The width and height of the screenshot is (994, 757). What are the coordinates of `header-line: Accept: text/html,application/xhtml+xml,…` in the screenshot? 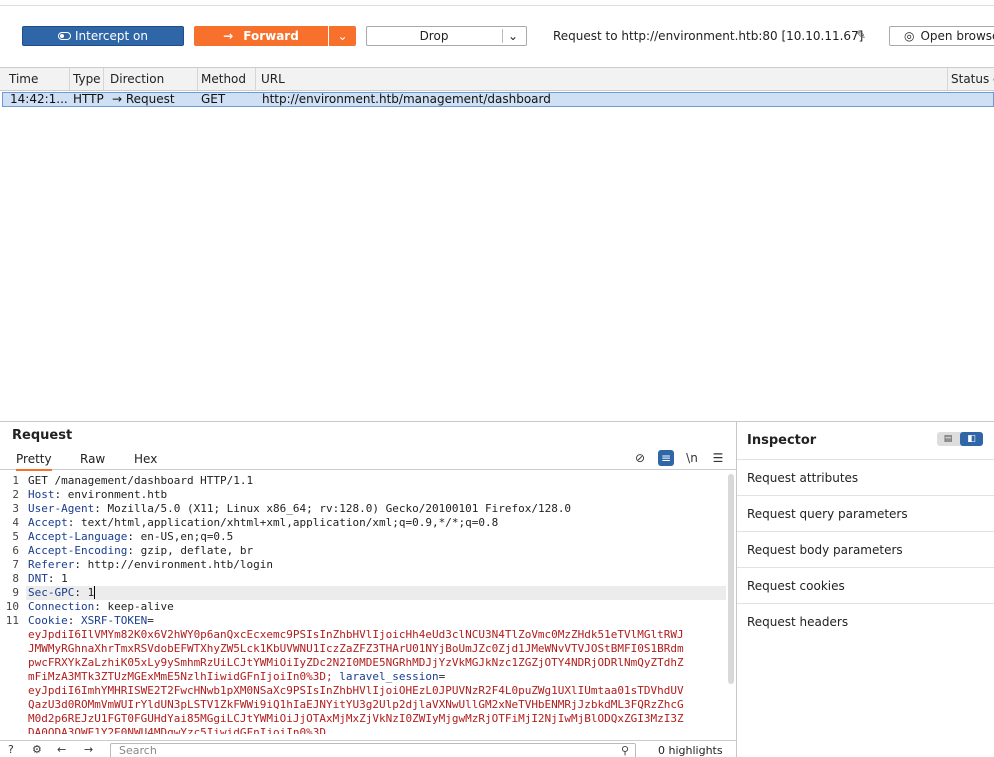 It's located at (263, 522).